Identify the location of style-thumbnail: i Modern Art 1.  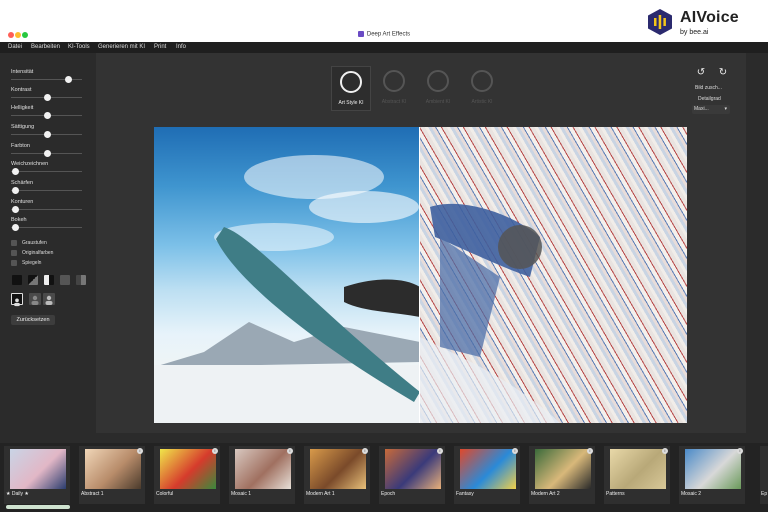
(337, 475).